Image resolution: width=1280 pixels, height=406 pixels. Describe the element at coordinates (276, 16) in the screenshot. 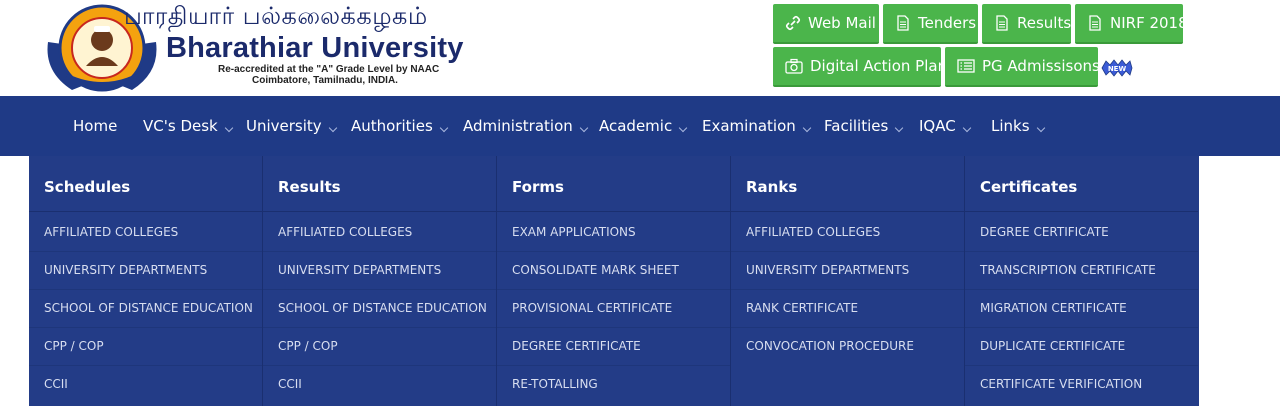

I see `university-tamil-title: பாரதியார் பல்கலைக்கழகம்` at that location.